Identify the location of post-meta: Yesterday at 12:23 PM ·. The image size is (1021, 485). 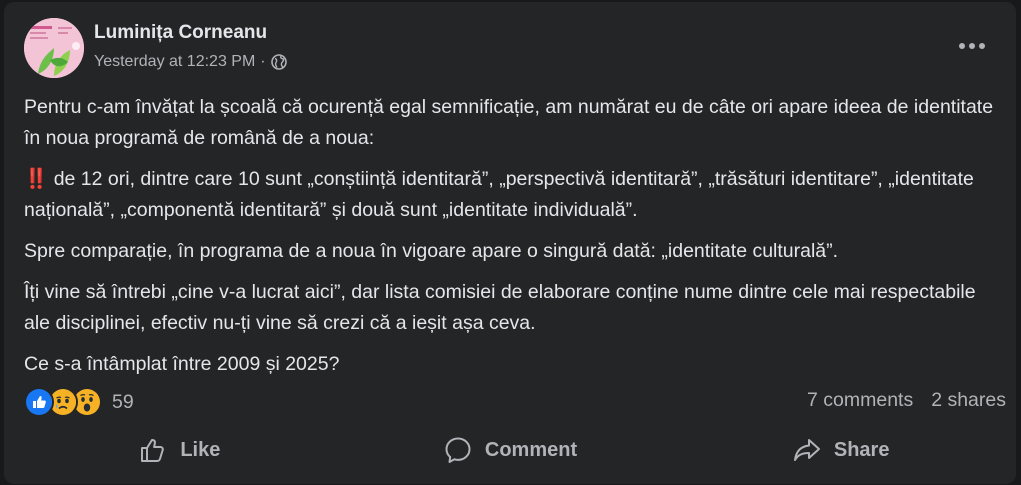
(190, 62).